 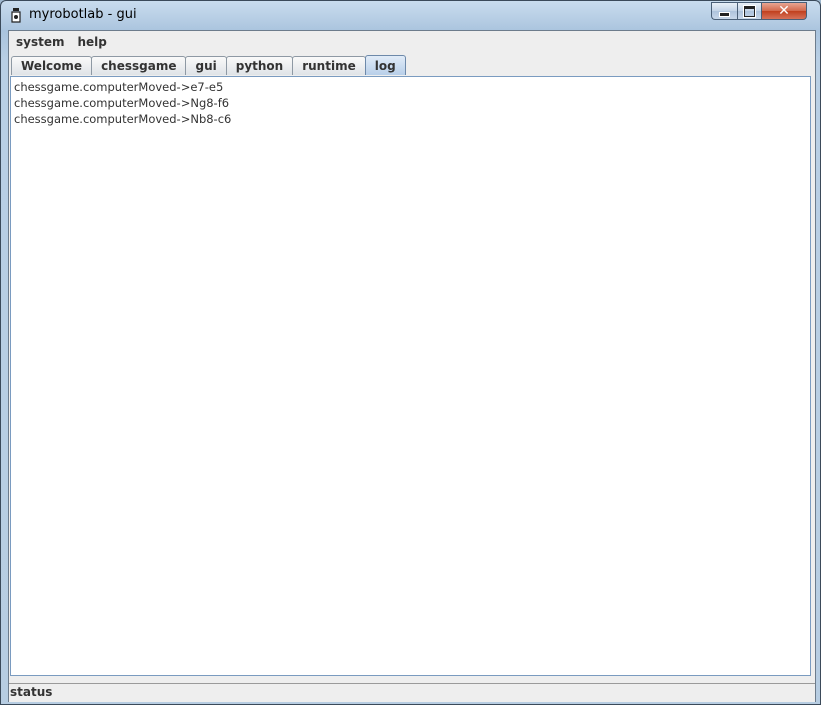 What do you see at coordinates (139, 65) in the screenshot?
I see `tab-chessgame: chessgame` at bounding box center [139, 65].